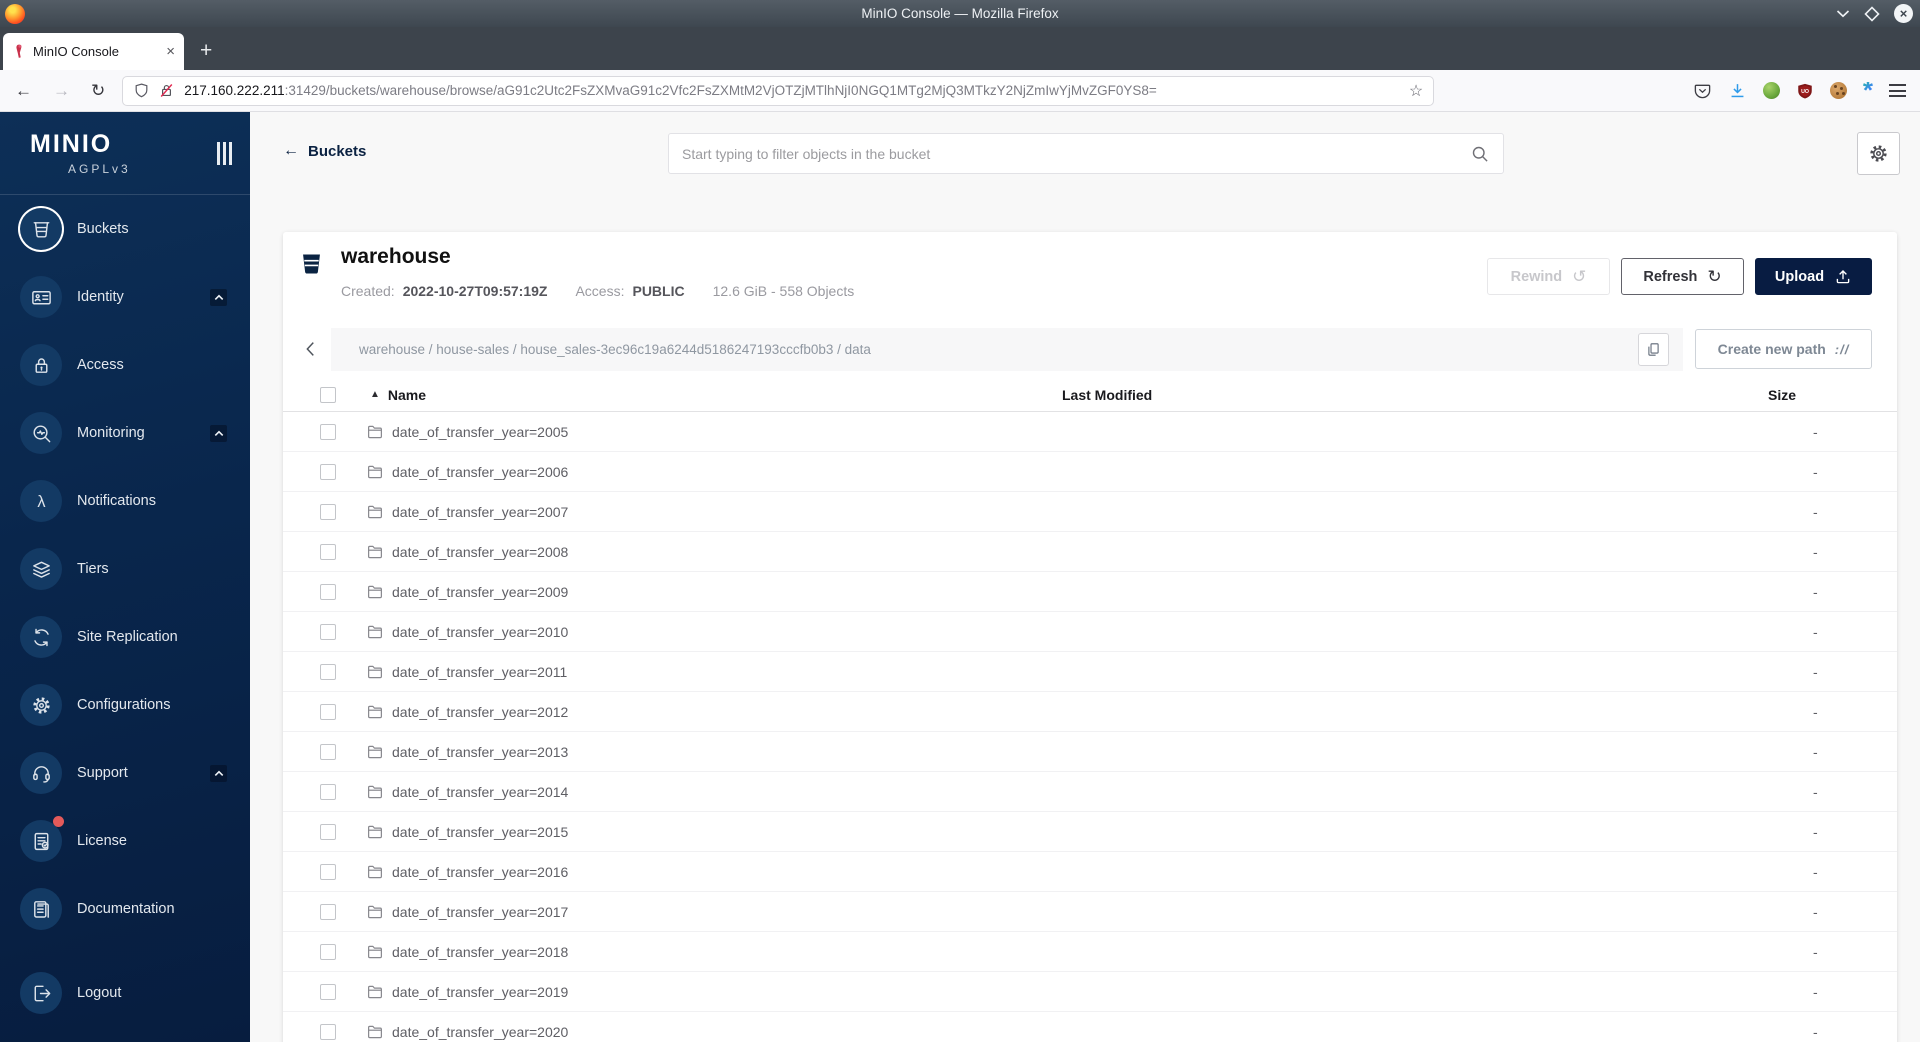  Describe the element at coordinates (125, 705) in the screenshot. I see `sidebar-item-configurations: Configurations` at that location.